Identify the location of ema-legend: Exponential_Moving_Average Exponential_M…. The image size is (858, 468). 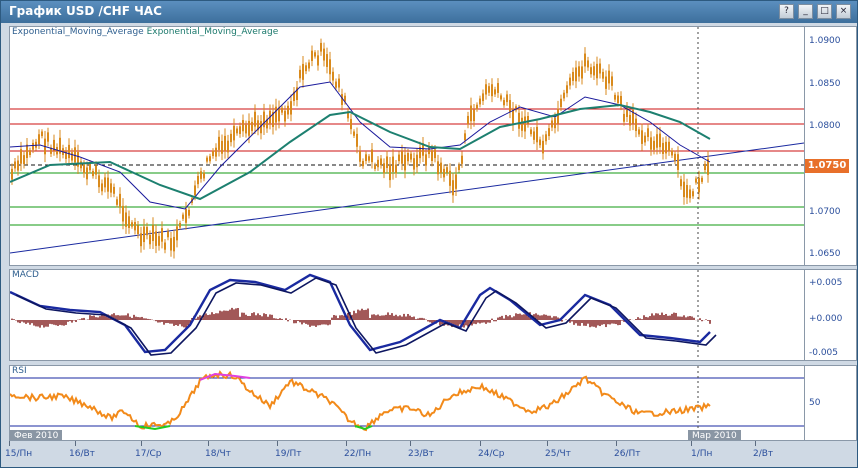
(145, 32).